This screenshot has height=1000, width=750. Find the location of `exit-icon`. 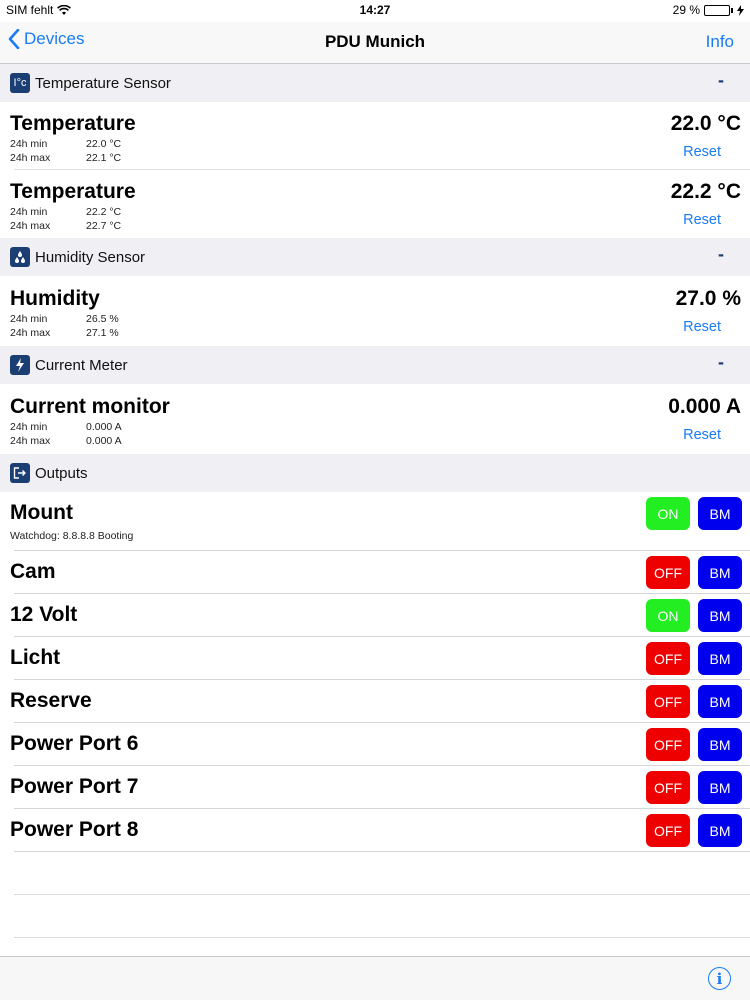

exit-icon is located at coordinates (20, 473).